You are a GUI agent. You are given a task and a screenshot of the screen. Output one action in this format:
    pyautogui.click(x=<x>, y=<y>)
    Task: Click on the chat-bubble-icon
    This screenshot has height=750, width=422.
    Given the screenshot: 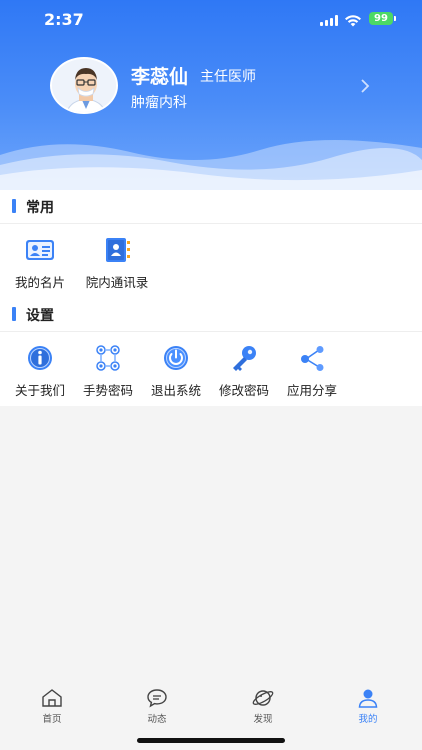 What is the action you would take?
    pyautogui.click(x=157, y=698)
    